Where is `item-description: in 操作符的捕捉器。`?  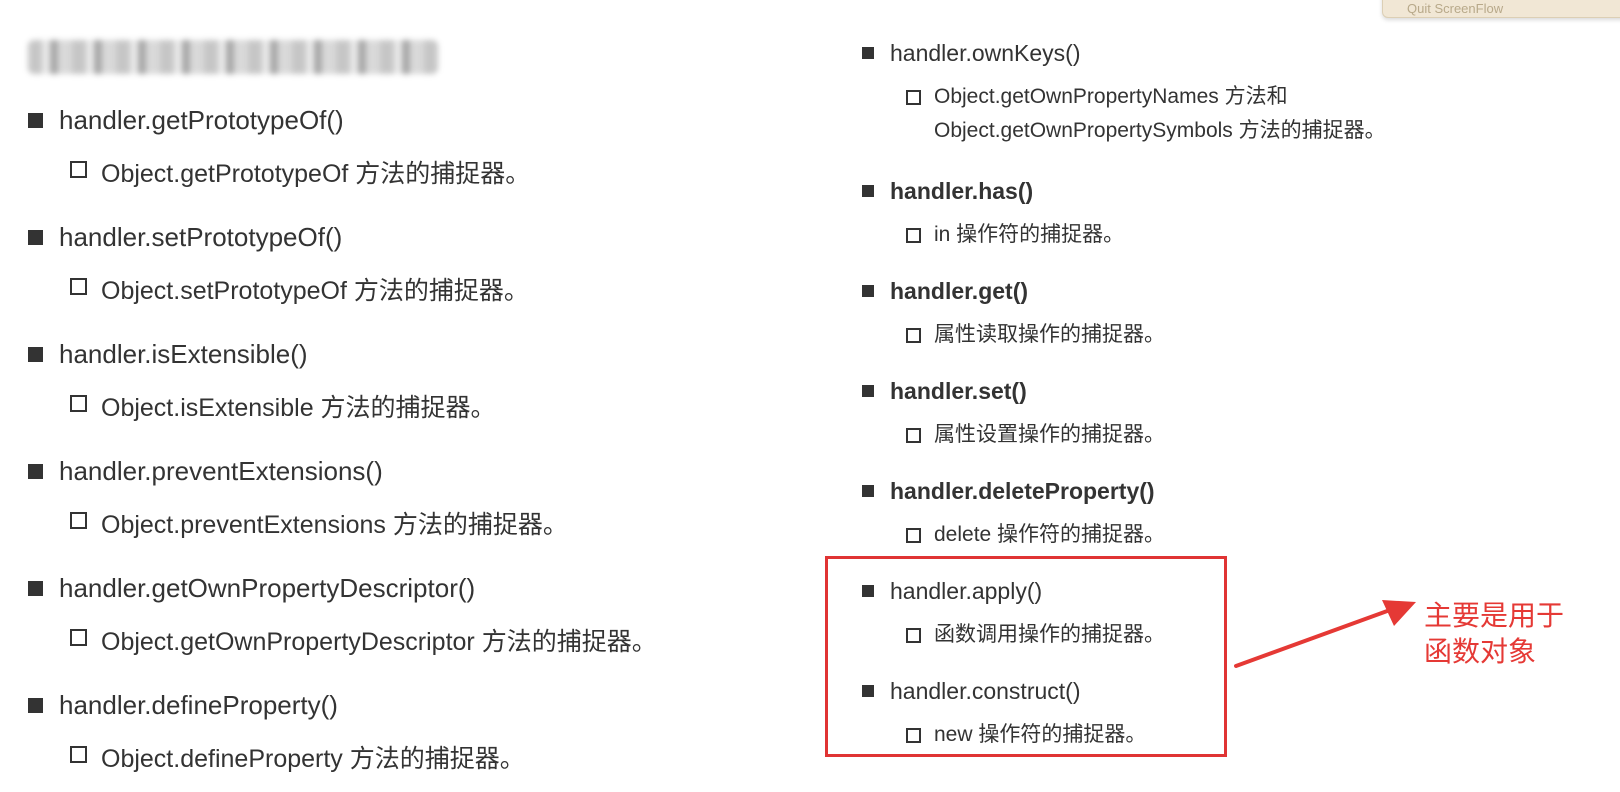 item-description: in 操作符的捕捉器。 is located at coordinates (1029, 234).